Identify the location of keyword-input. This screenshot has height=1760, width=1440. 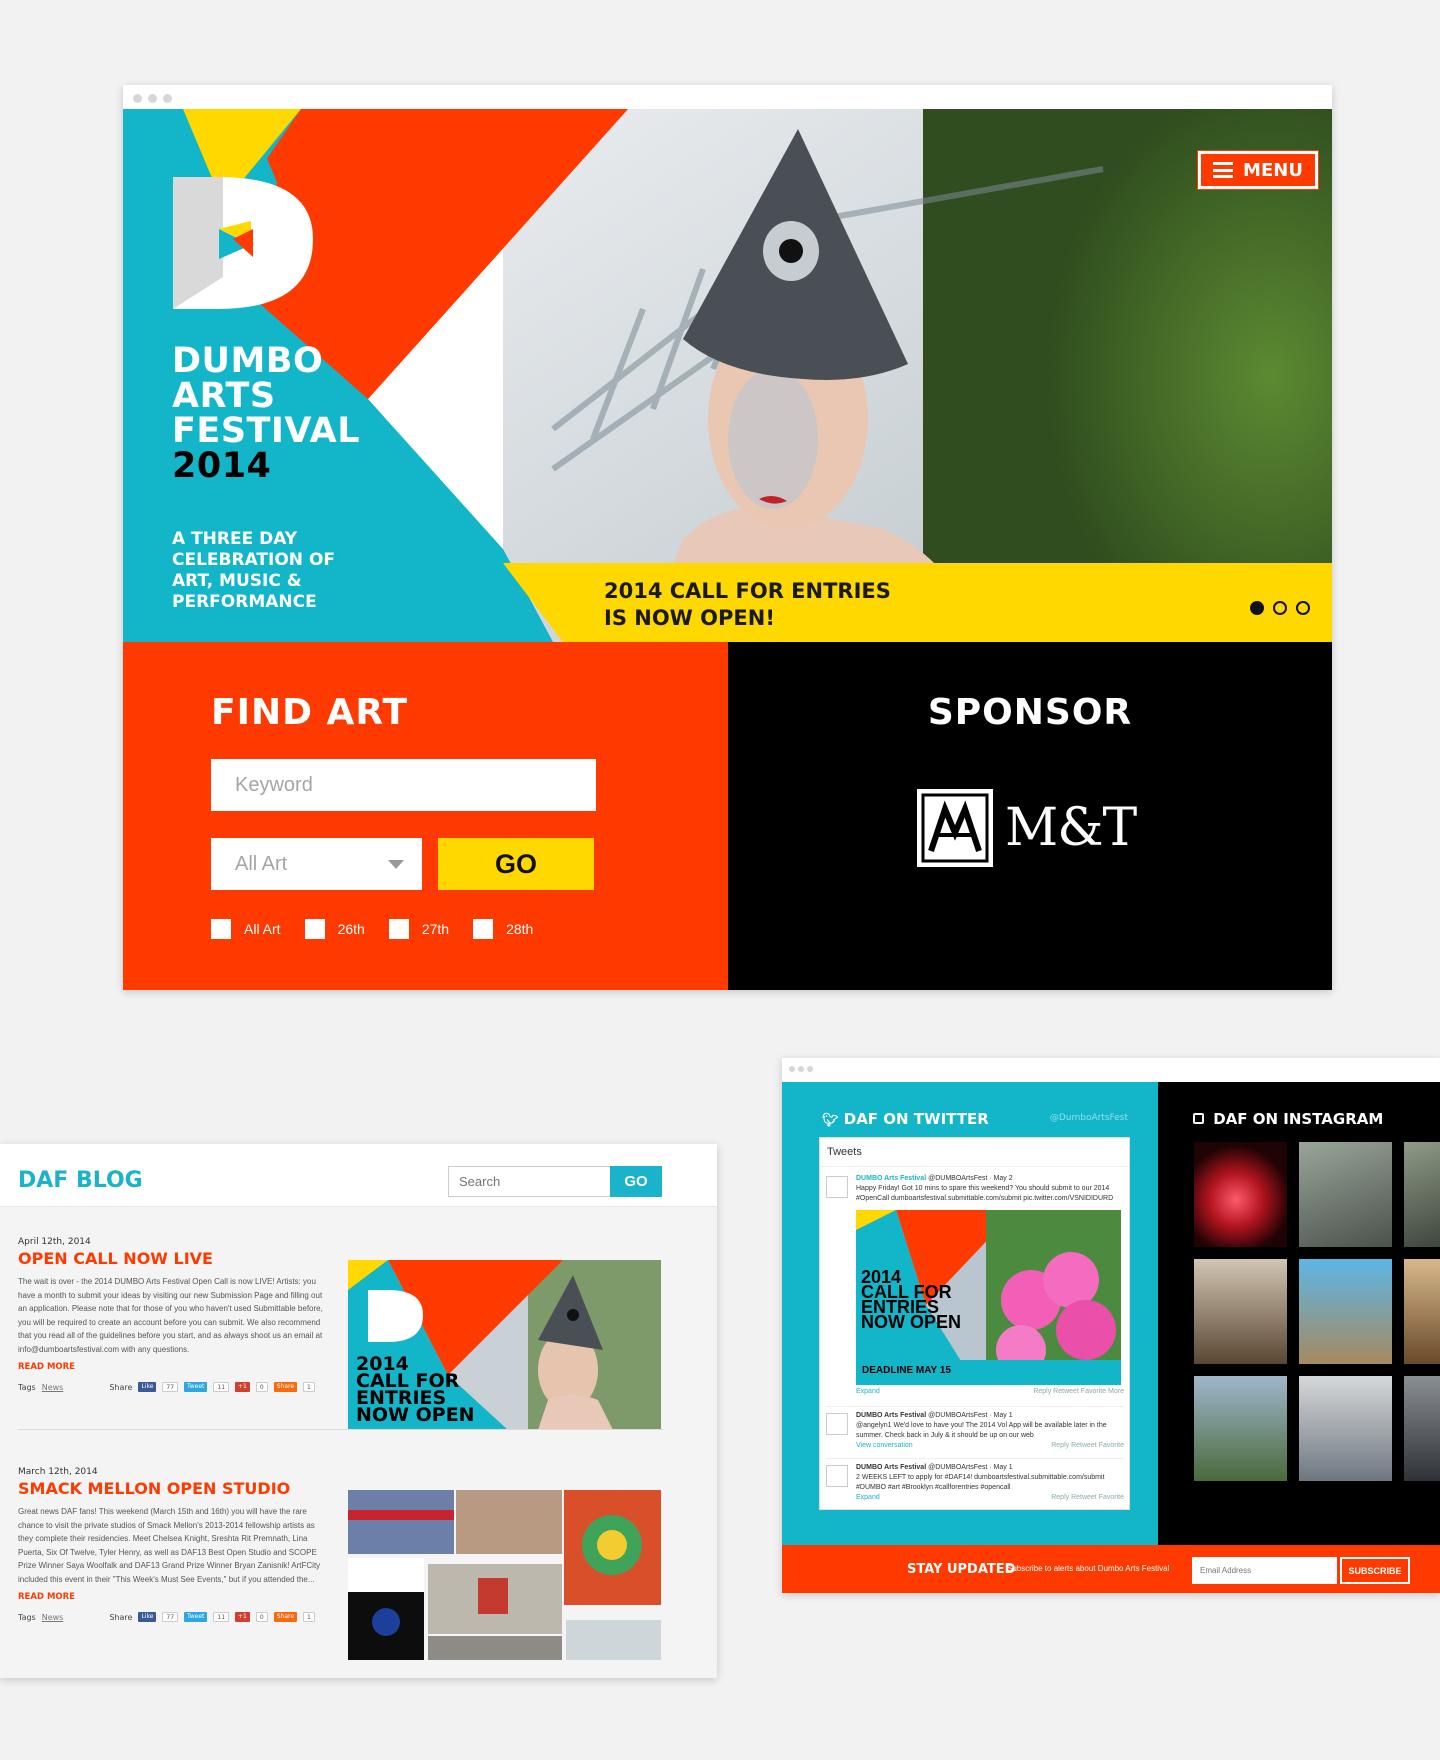
(403, 785).